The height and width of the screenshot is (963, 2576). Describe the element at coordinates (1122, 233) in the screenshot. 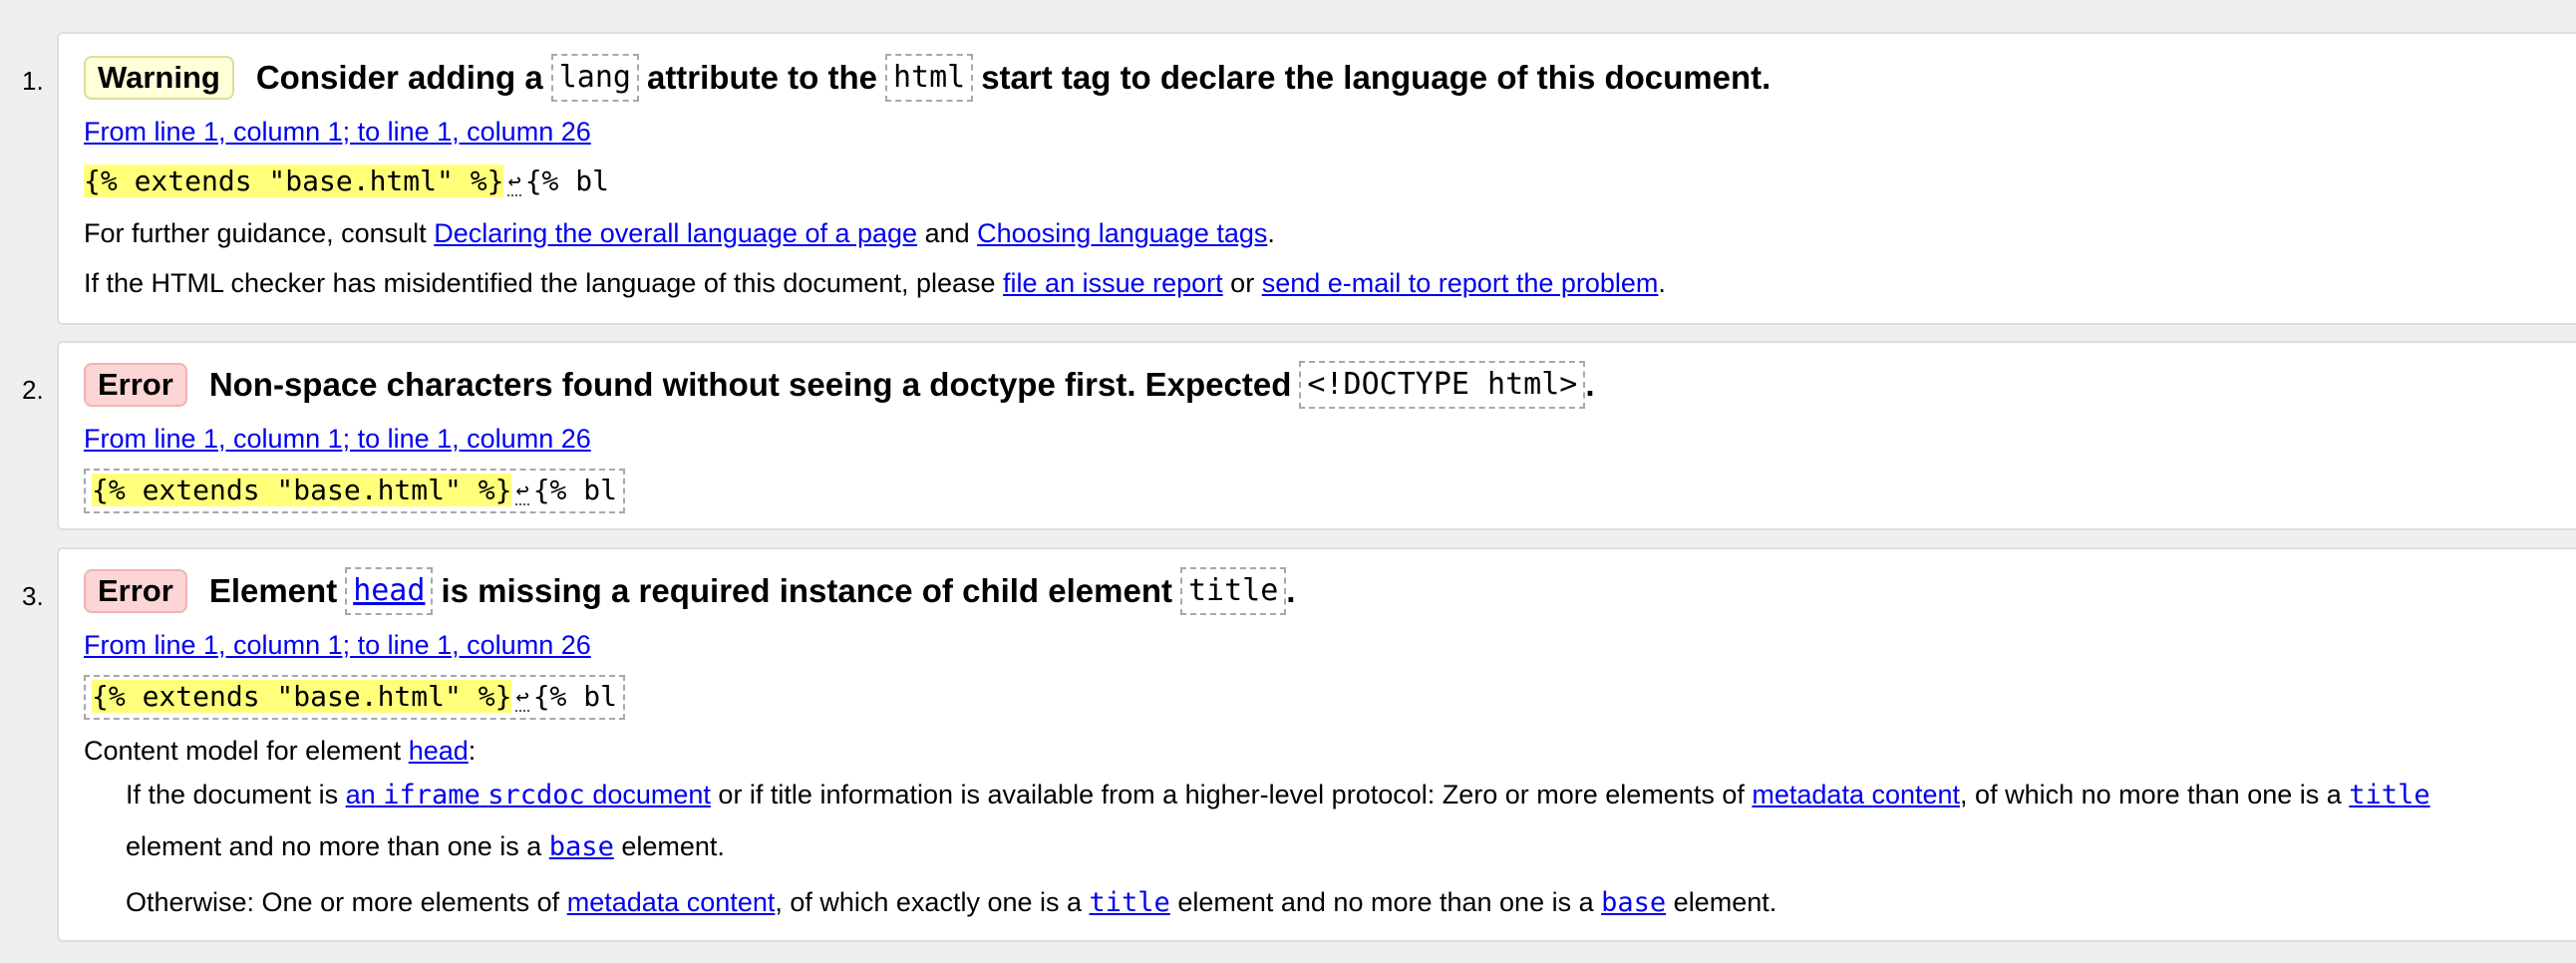

I see `choosing-language-tags-link: Choosing language tags` at that location.